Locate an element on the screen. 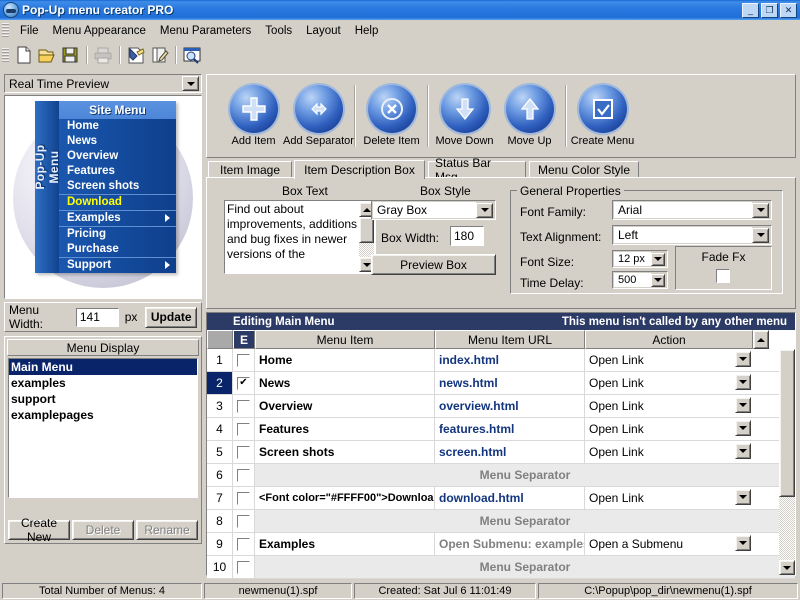 Image resolution: width=800 pixels, height=600 pixels. menu-layout: Layout is located at coordinates (323, 31).